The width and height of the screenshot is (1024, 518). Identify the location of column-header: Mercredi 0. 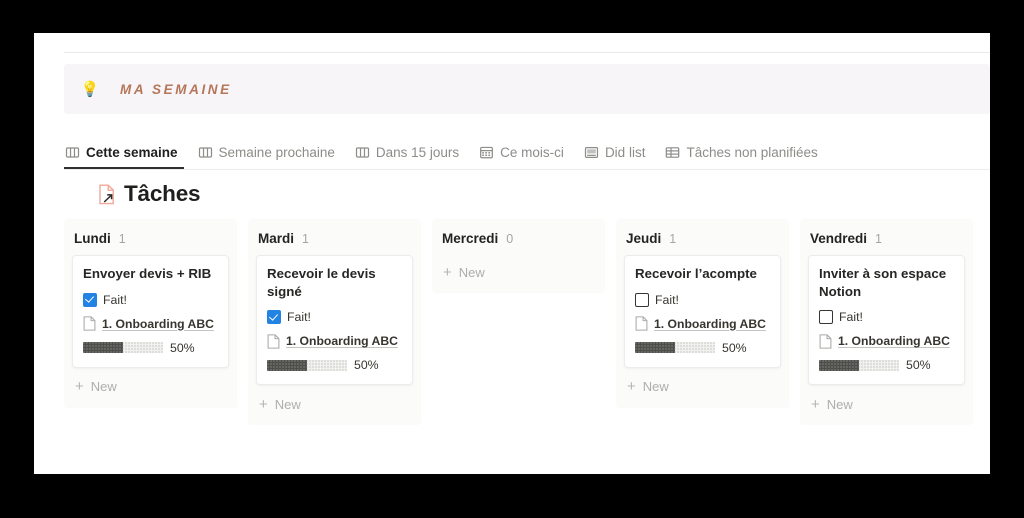
(518, 237).